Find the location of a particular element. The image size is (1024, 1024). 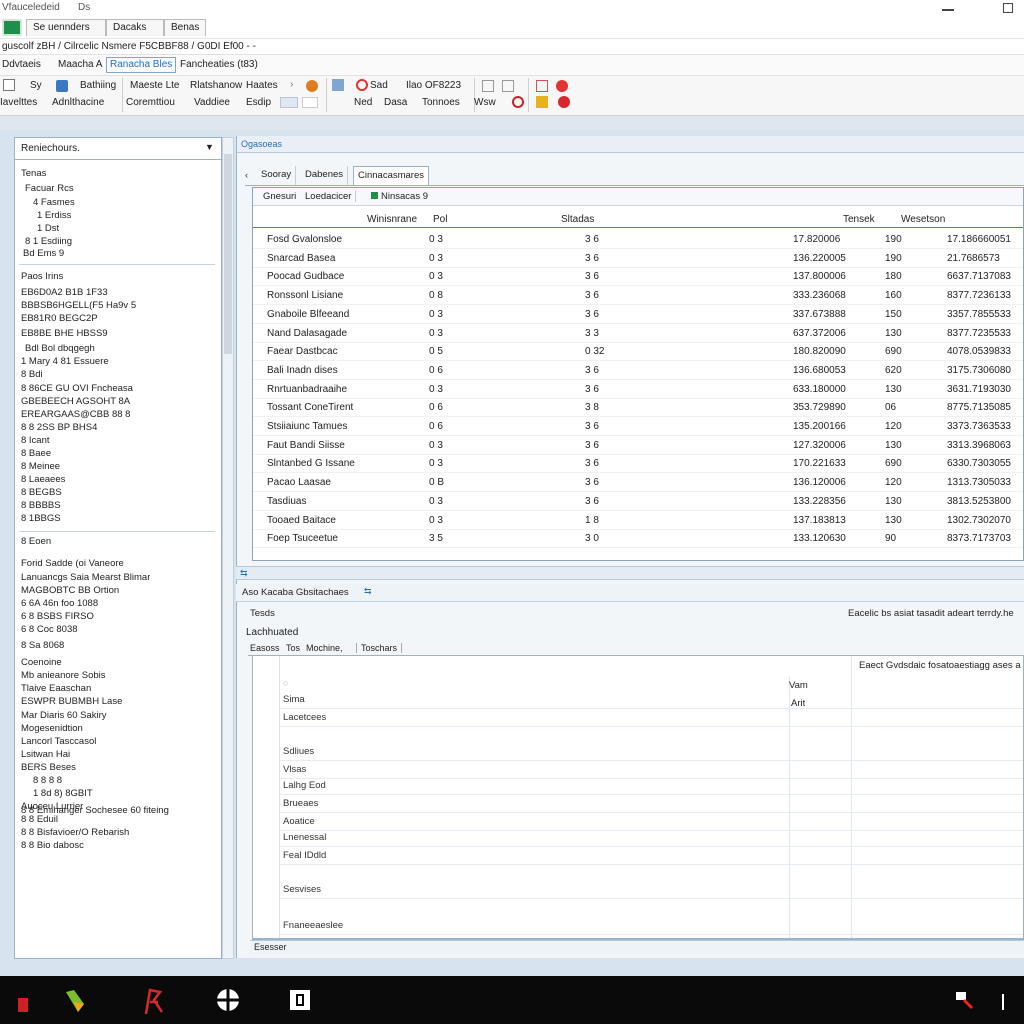

tree-item: BERS Beses is located at coordinates (48, 767).